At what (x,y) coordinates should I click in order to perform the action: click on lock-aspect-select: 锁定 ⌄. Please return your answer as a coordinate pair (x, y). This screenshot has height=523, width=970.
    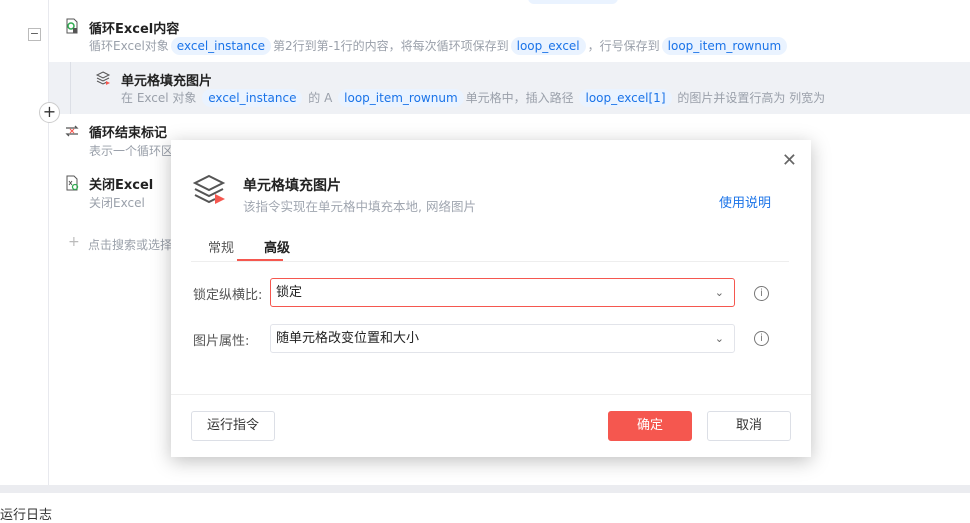
    Looking at the image, I should click on (502, 292).